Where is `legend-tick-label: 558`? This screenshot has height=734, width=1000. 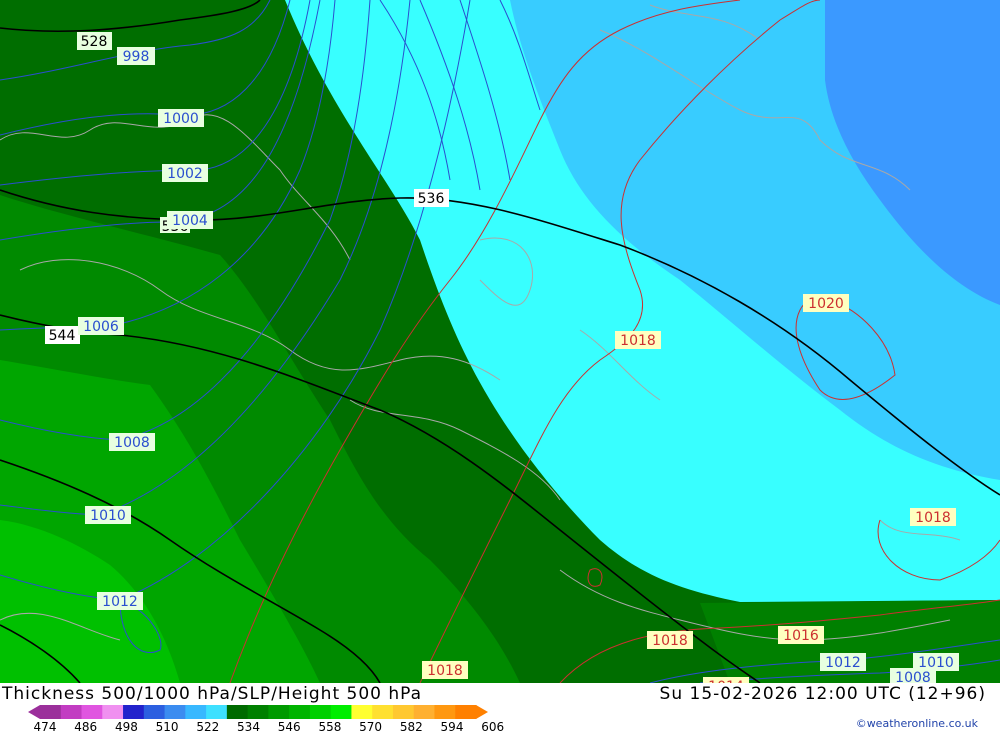
legend-tick-label: 558 is located at coordinates (330, 727).